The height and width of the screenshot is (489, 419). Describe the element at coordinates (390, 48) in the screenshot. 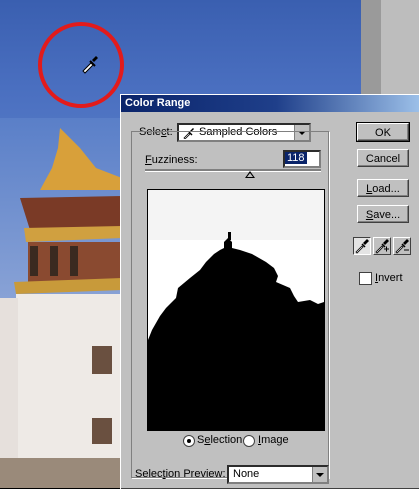

I see `background-panel` at that location.